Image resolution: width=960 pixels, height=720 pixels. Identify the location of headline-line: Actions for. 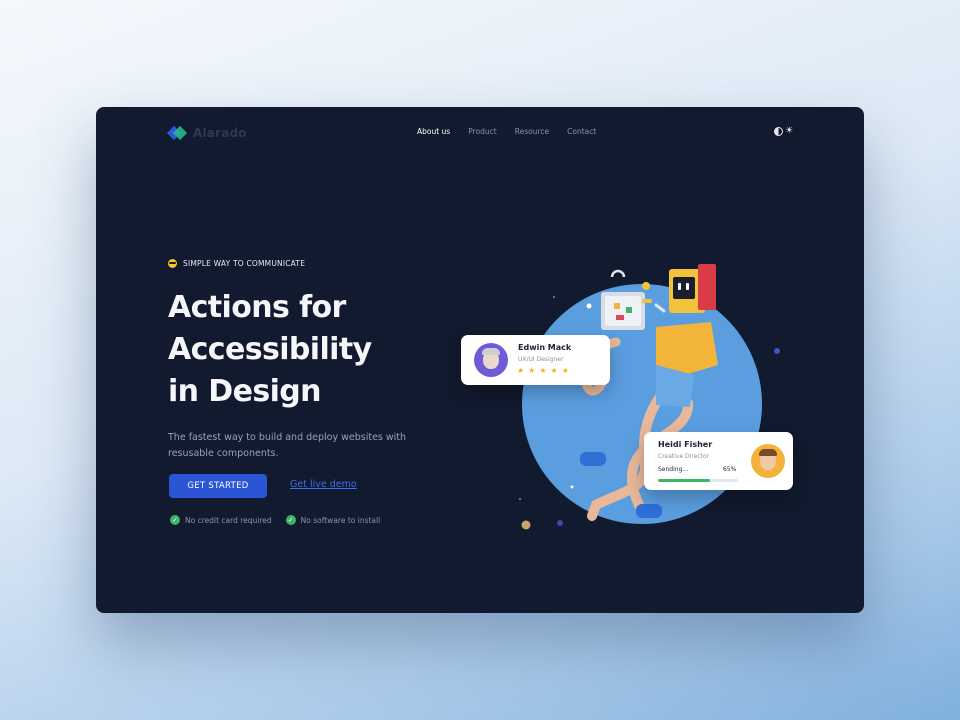
(257, 307).